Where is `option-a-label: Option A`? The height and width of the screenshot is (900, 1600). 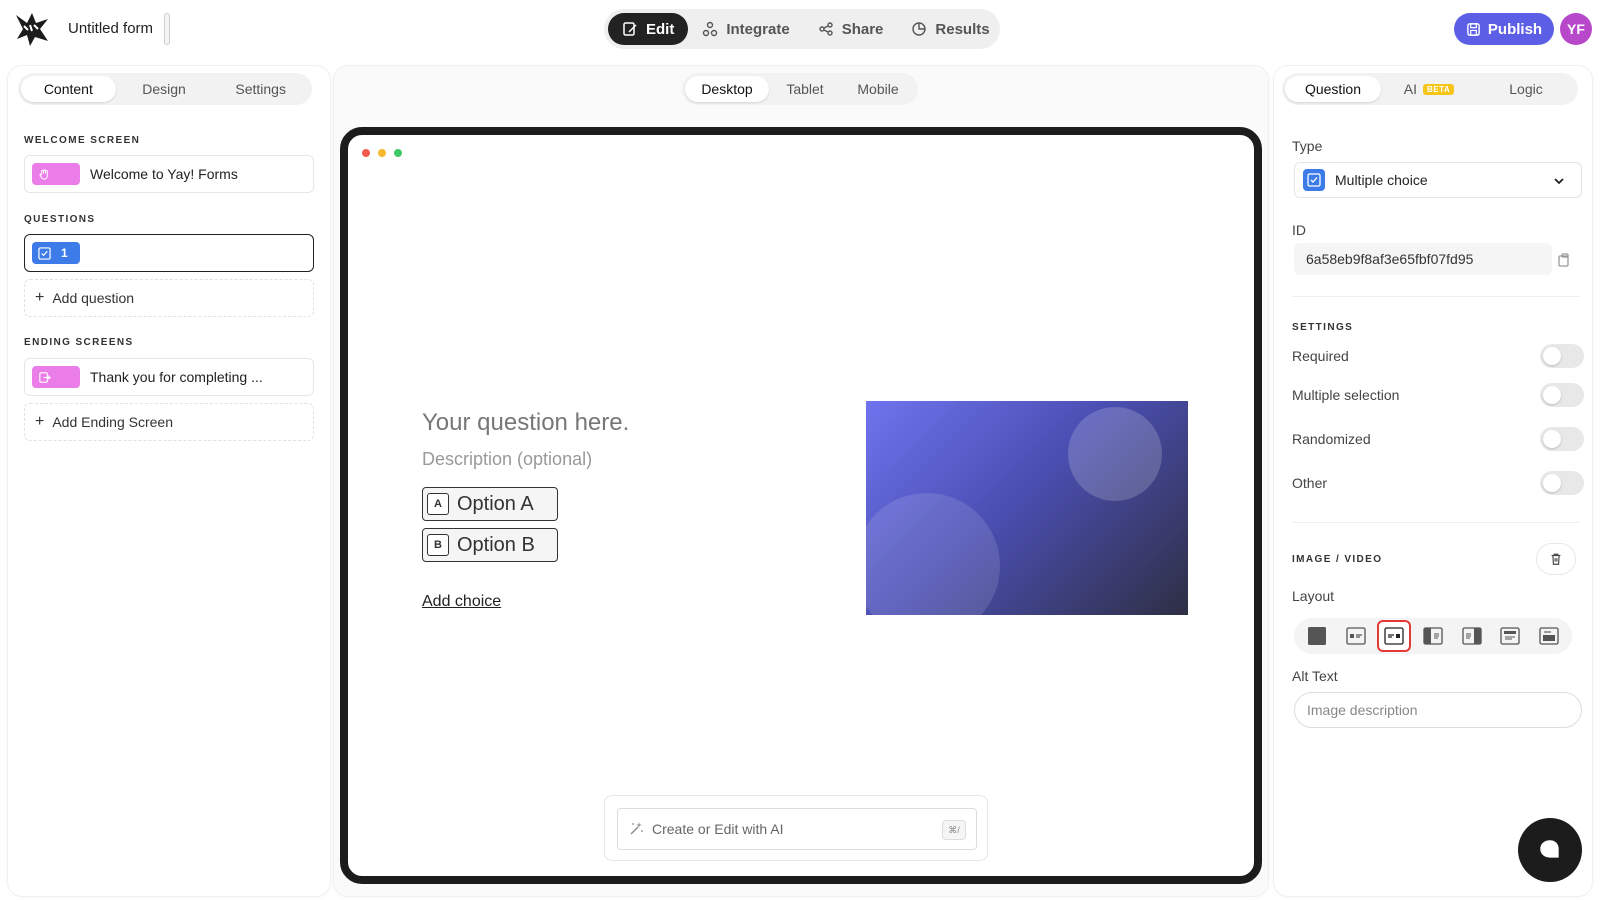
option-a-label: Option A is located at coordinates (495, 503).